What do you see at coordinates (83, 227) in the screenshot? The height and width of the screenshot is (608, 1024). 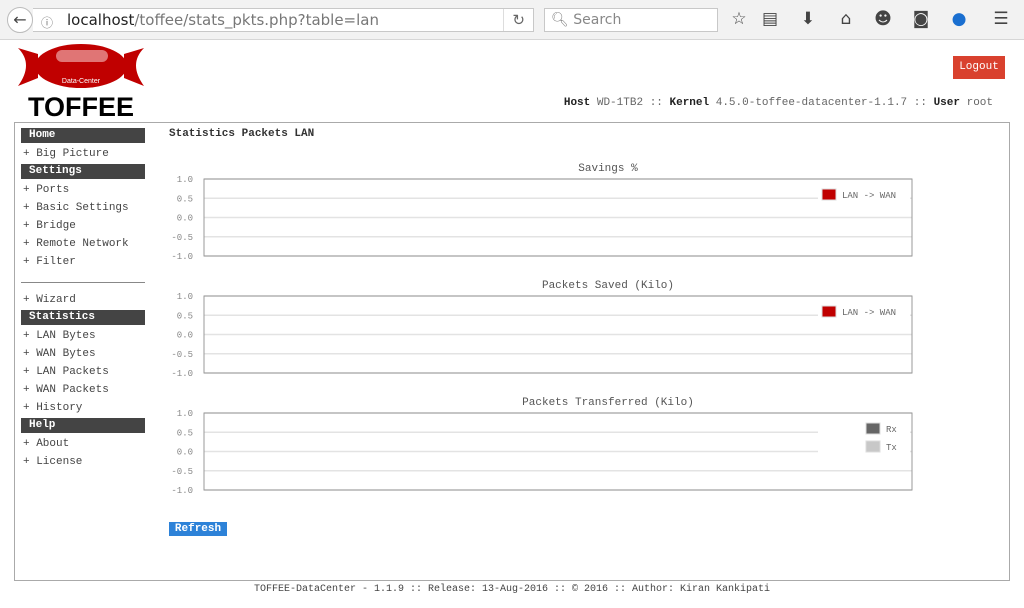 I see `sidebar-item: + Bridge` at bounding box center [83, 227].